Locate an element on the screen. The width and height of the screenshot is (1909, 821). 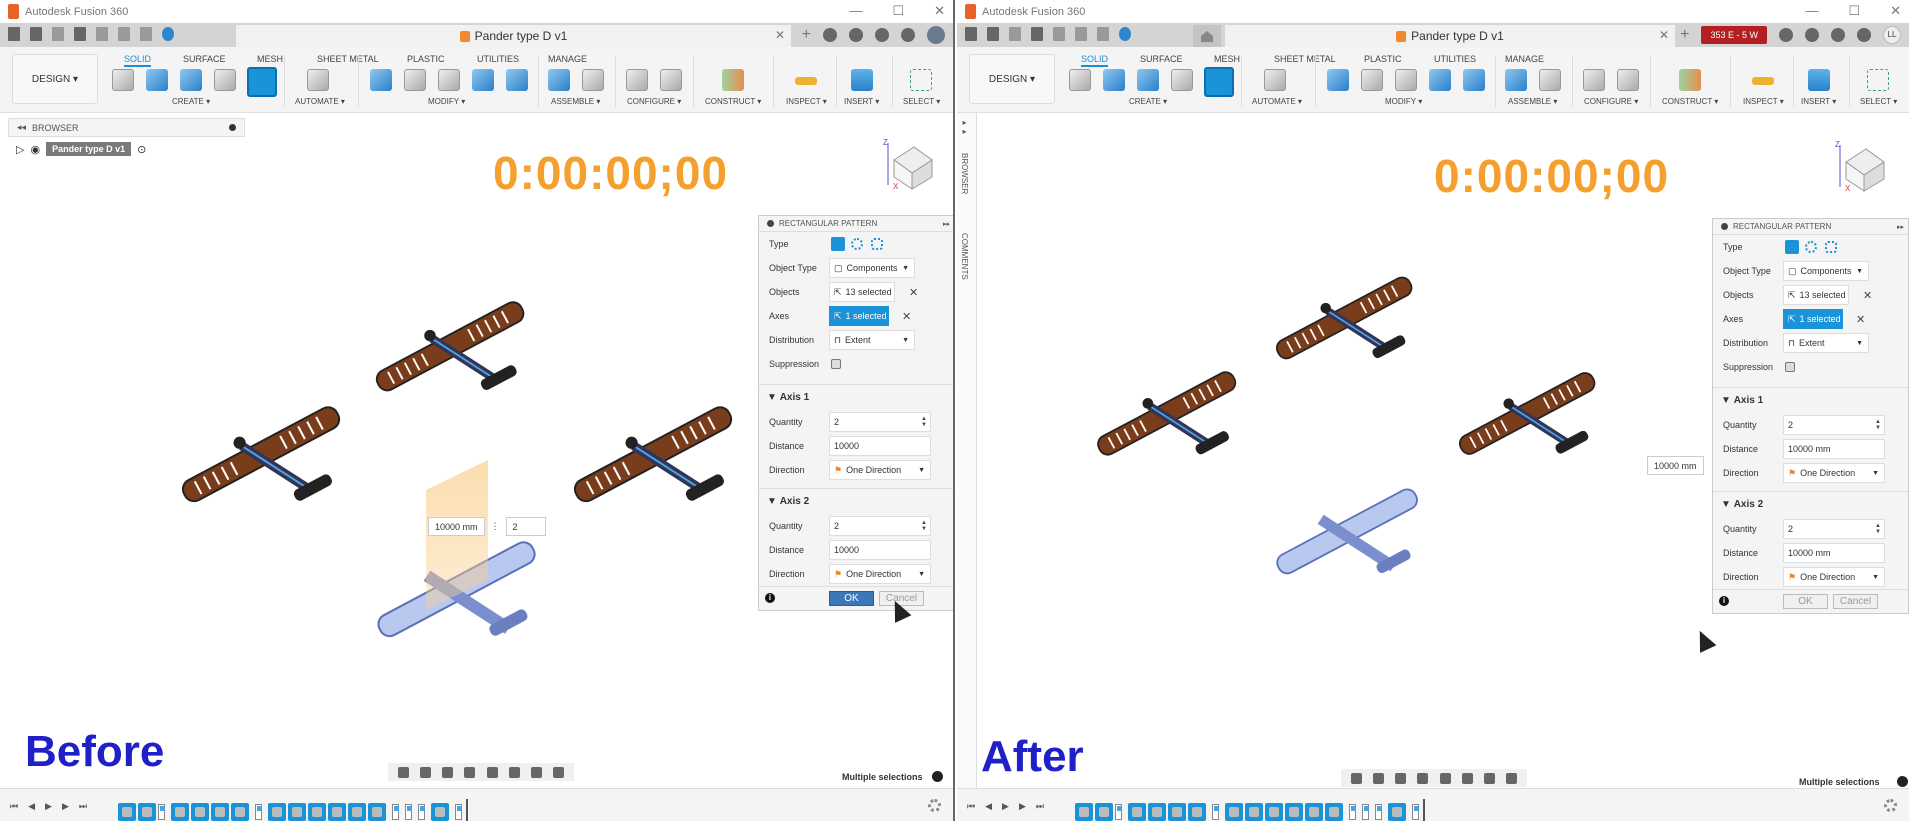
timeline-settings-gear-icon is located at coordinates (934, 805).